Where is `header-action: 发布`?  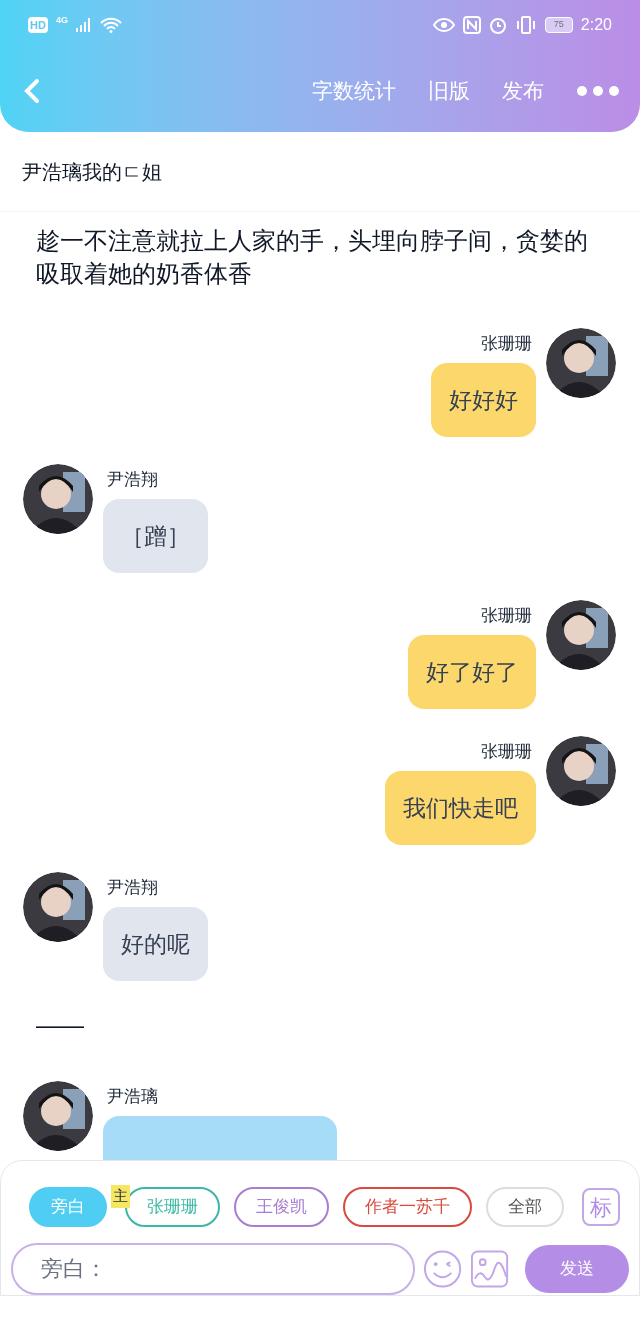
header-action: 发布 is located at coordinates (523, 91).